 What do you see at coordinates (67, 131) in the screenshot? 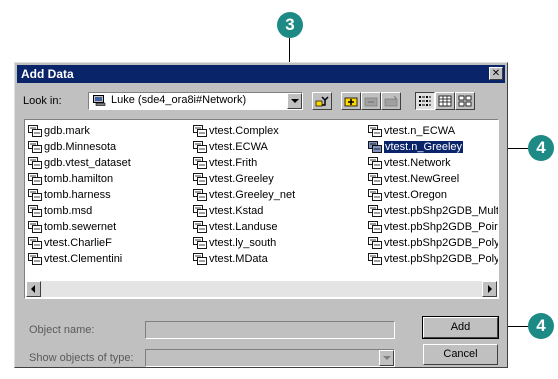
I see `file-list-item-label: gdb.mark` at bounding box center [67, 131].